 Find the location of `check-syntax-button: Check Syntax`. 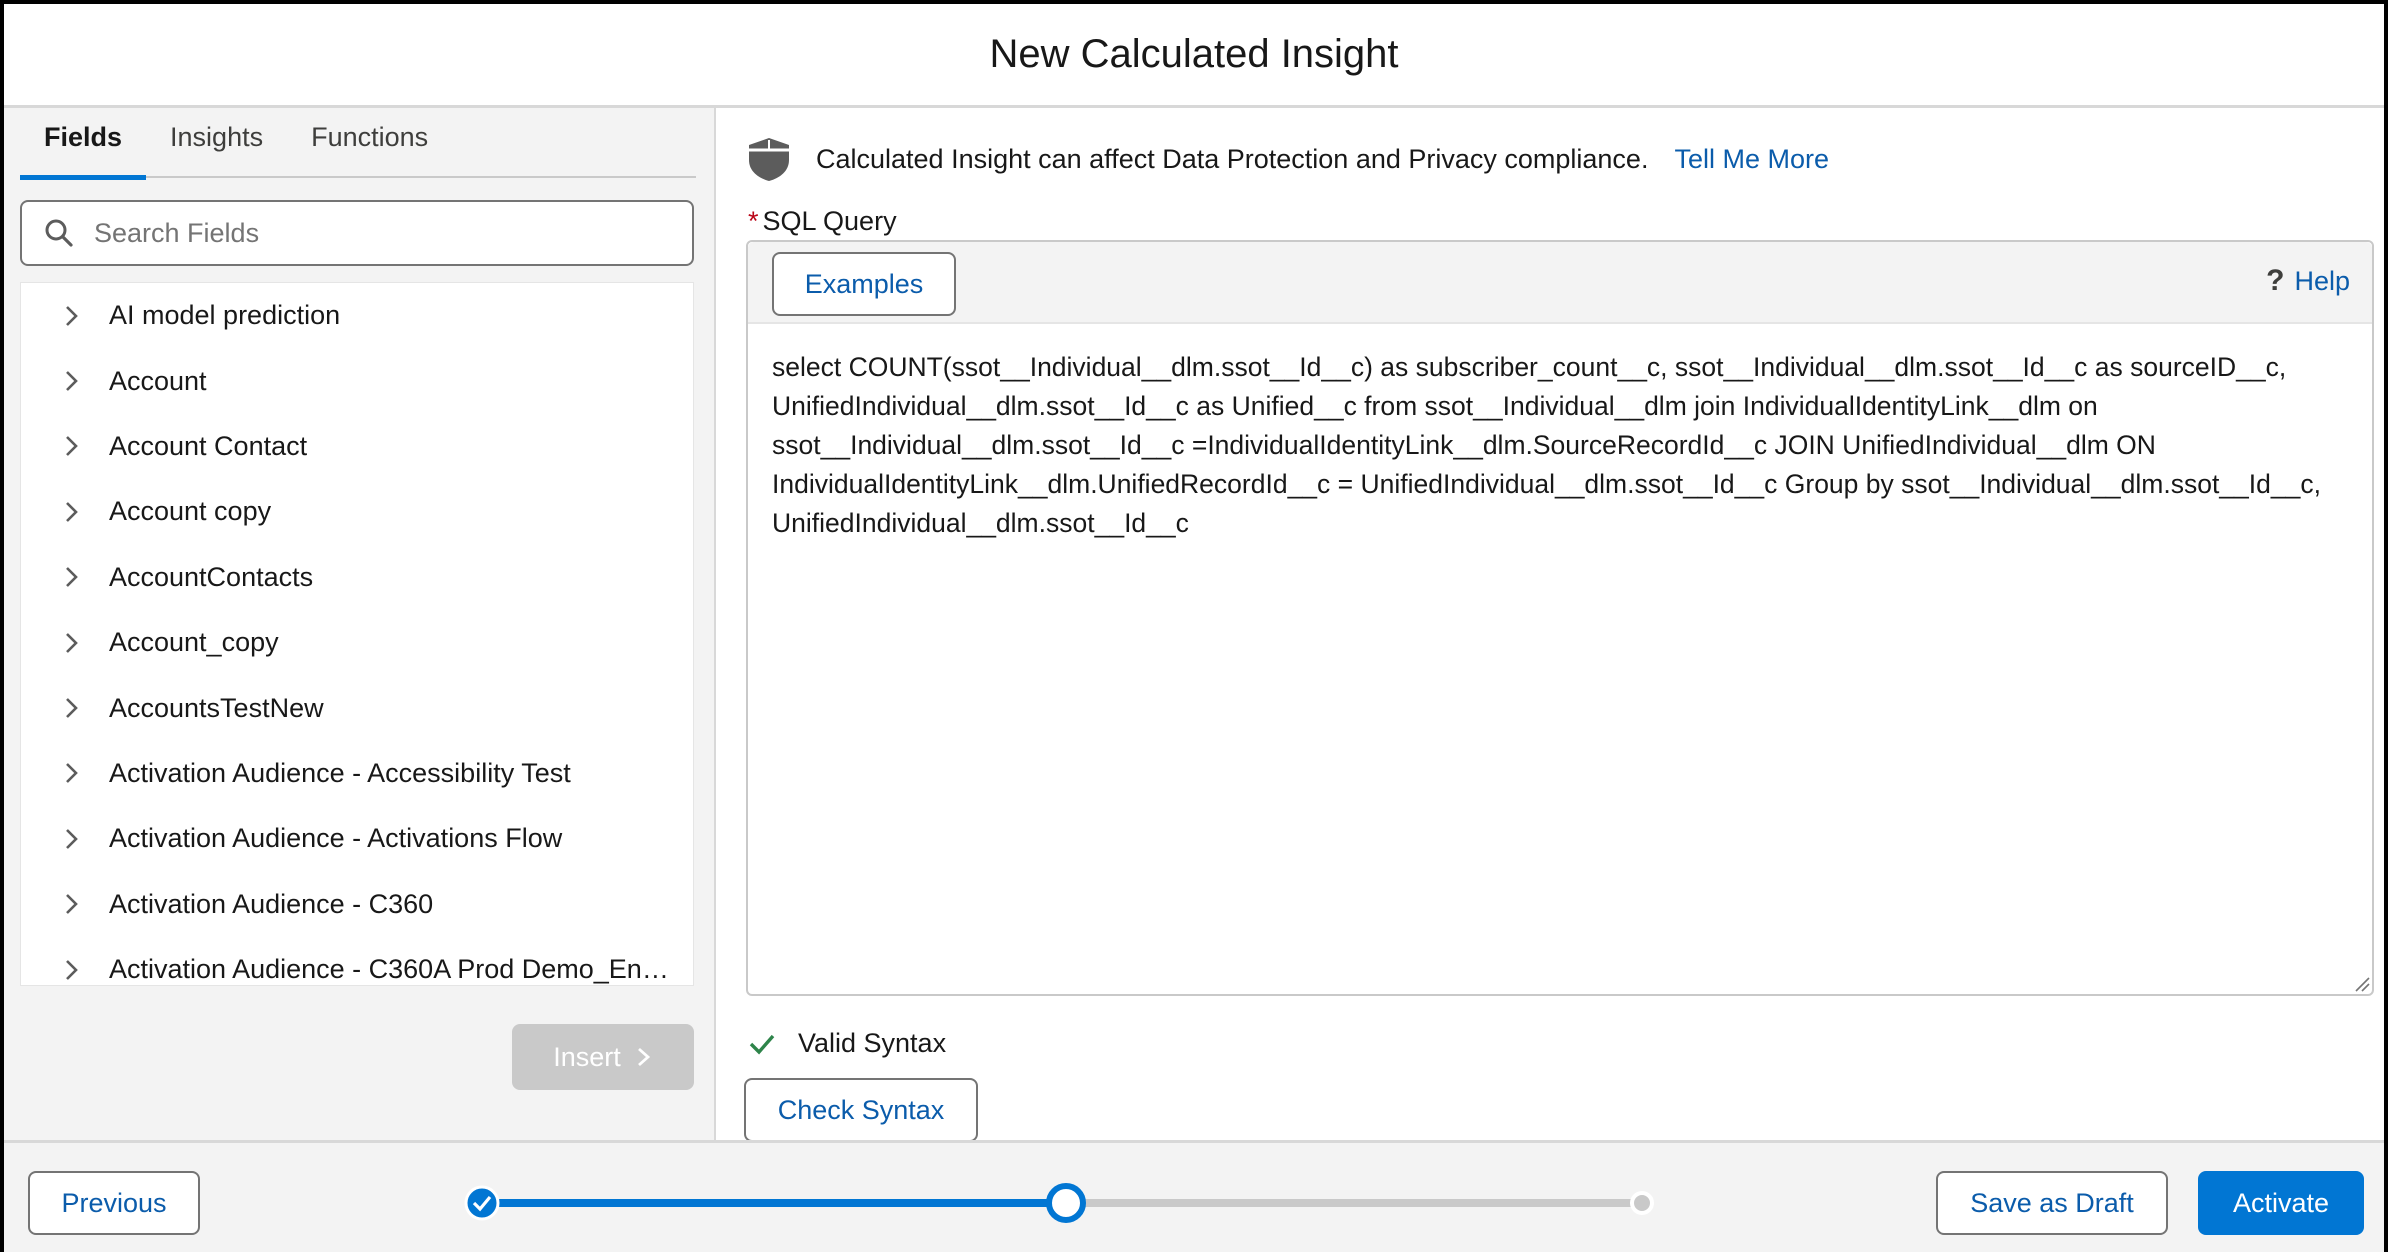

check-syntax-button: Check Syntax is located at coordinates (861, 1110).